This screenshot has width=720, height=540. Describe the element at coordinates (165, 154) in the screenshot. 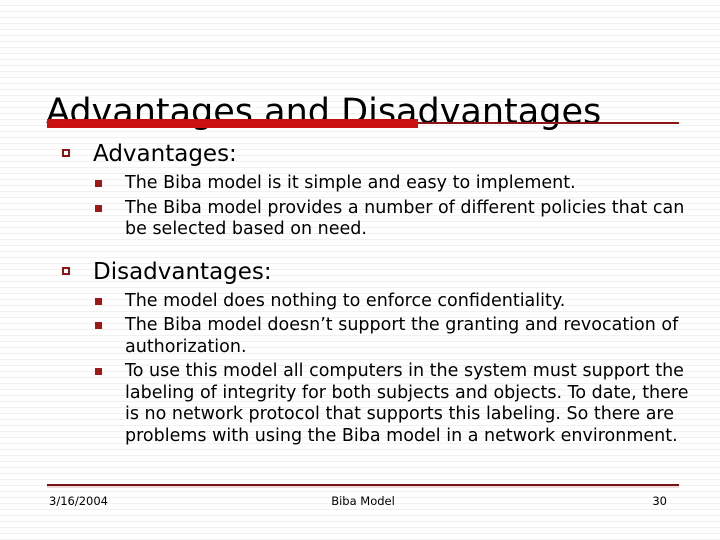

I see `section-heading-label: Advantages:` at that location.